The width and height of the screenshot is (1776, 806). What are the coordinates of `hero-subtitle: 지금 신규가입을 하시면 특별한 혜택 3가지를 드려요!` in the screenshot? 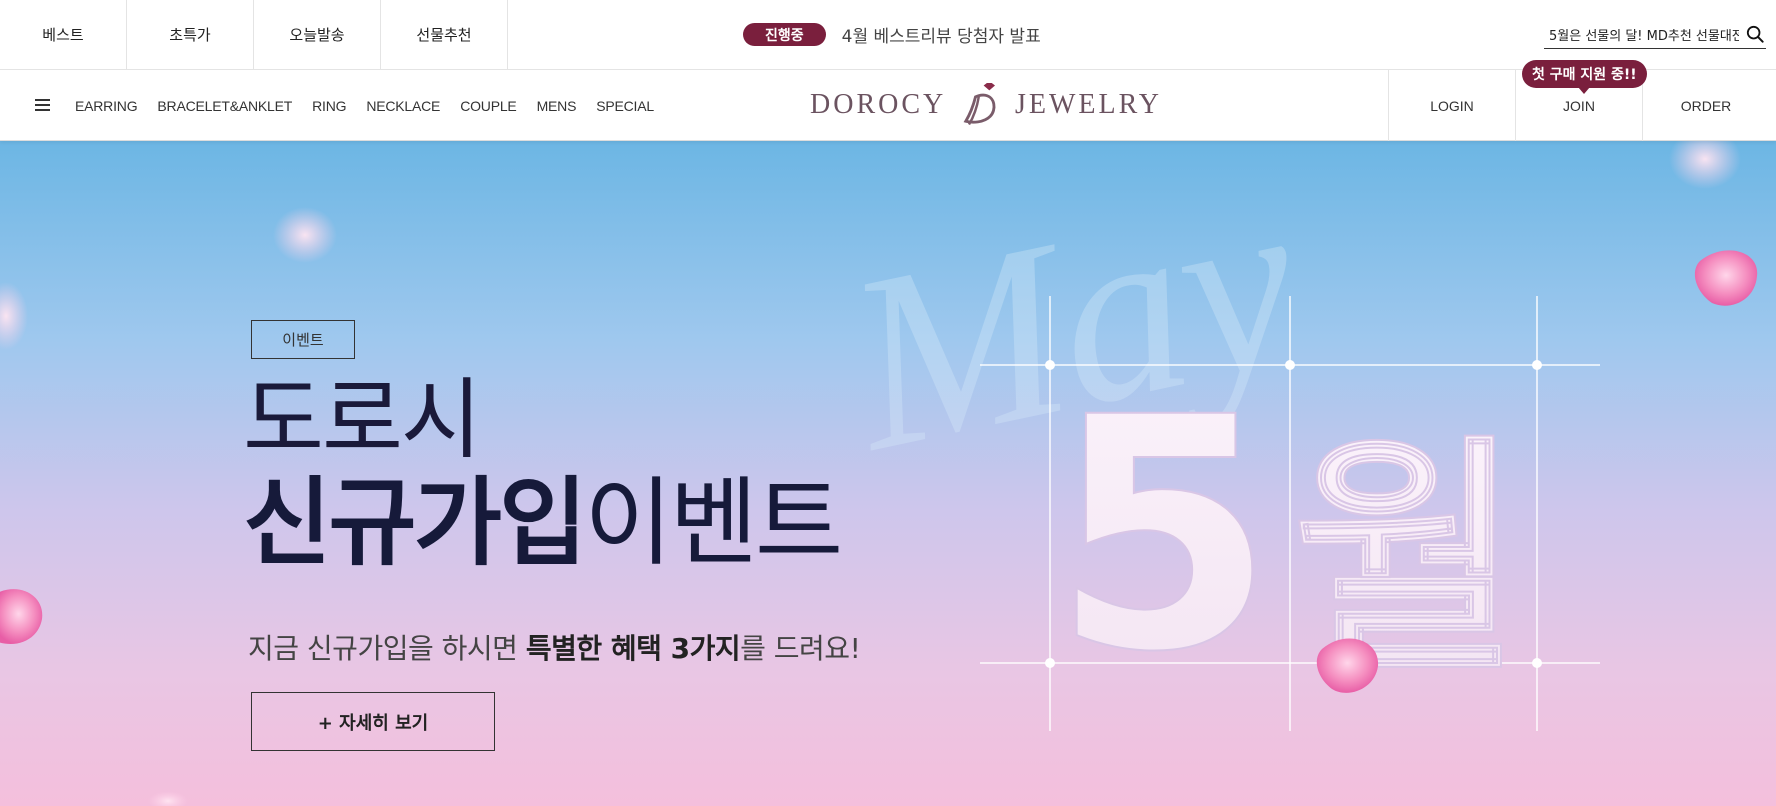 It's located at (554, 647).